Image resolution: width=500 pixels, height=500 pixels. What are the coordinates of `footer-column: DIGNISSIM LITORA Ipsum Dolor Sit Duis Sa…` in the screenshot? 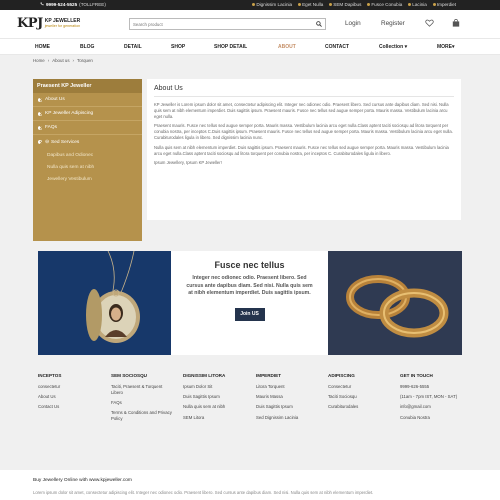 It's located at (215, 399).